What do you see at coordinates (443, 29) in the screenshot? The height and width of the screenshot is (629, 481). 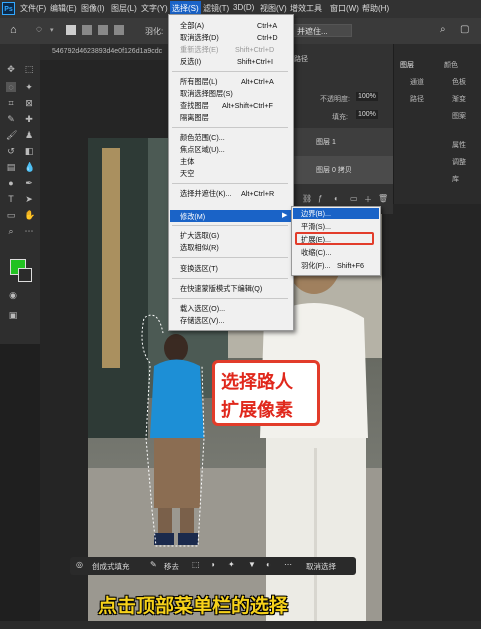 I see `search-icon: ⌕` at bounding box center [443, 29].